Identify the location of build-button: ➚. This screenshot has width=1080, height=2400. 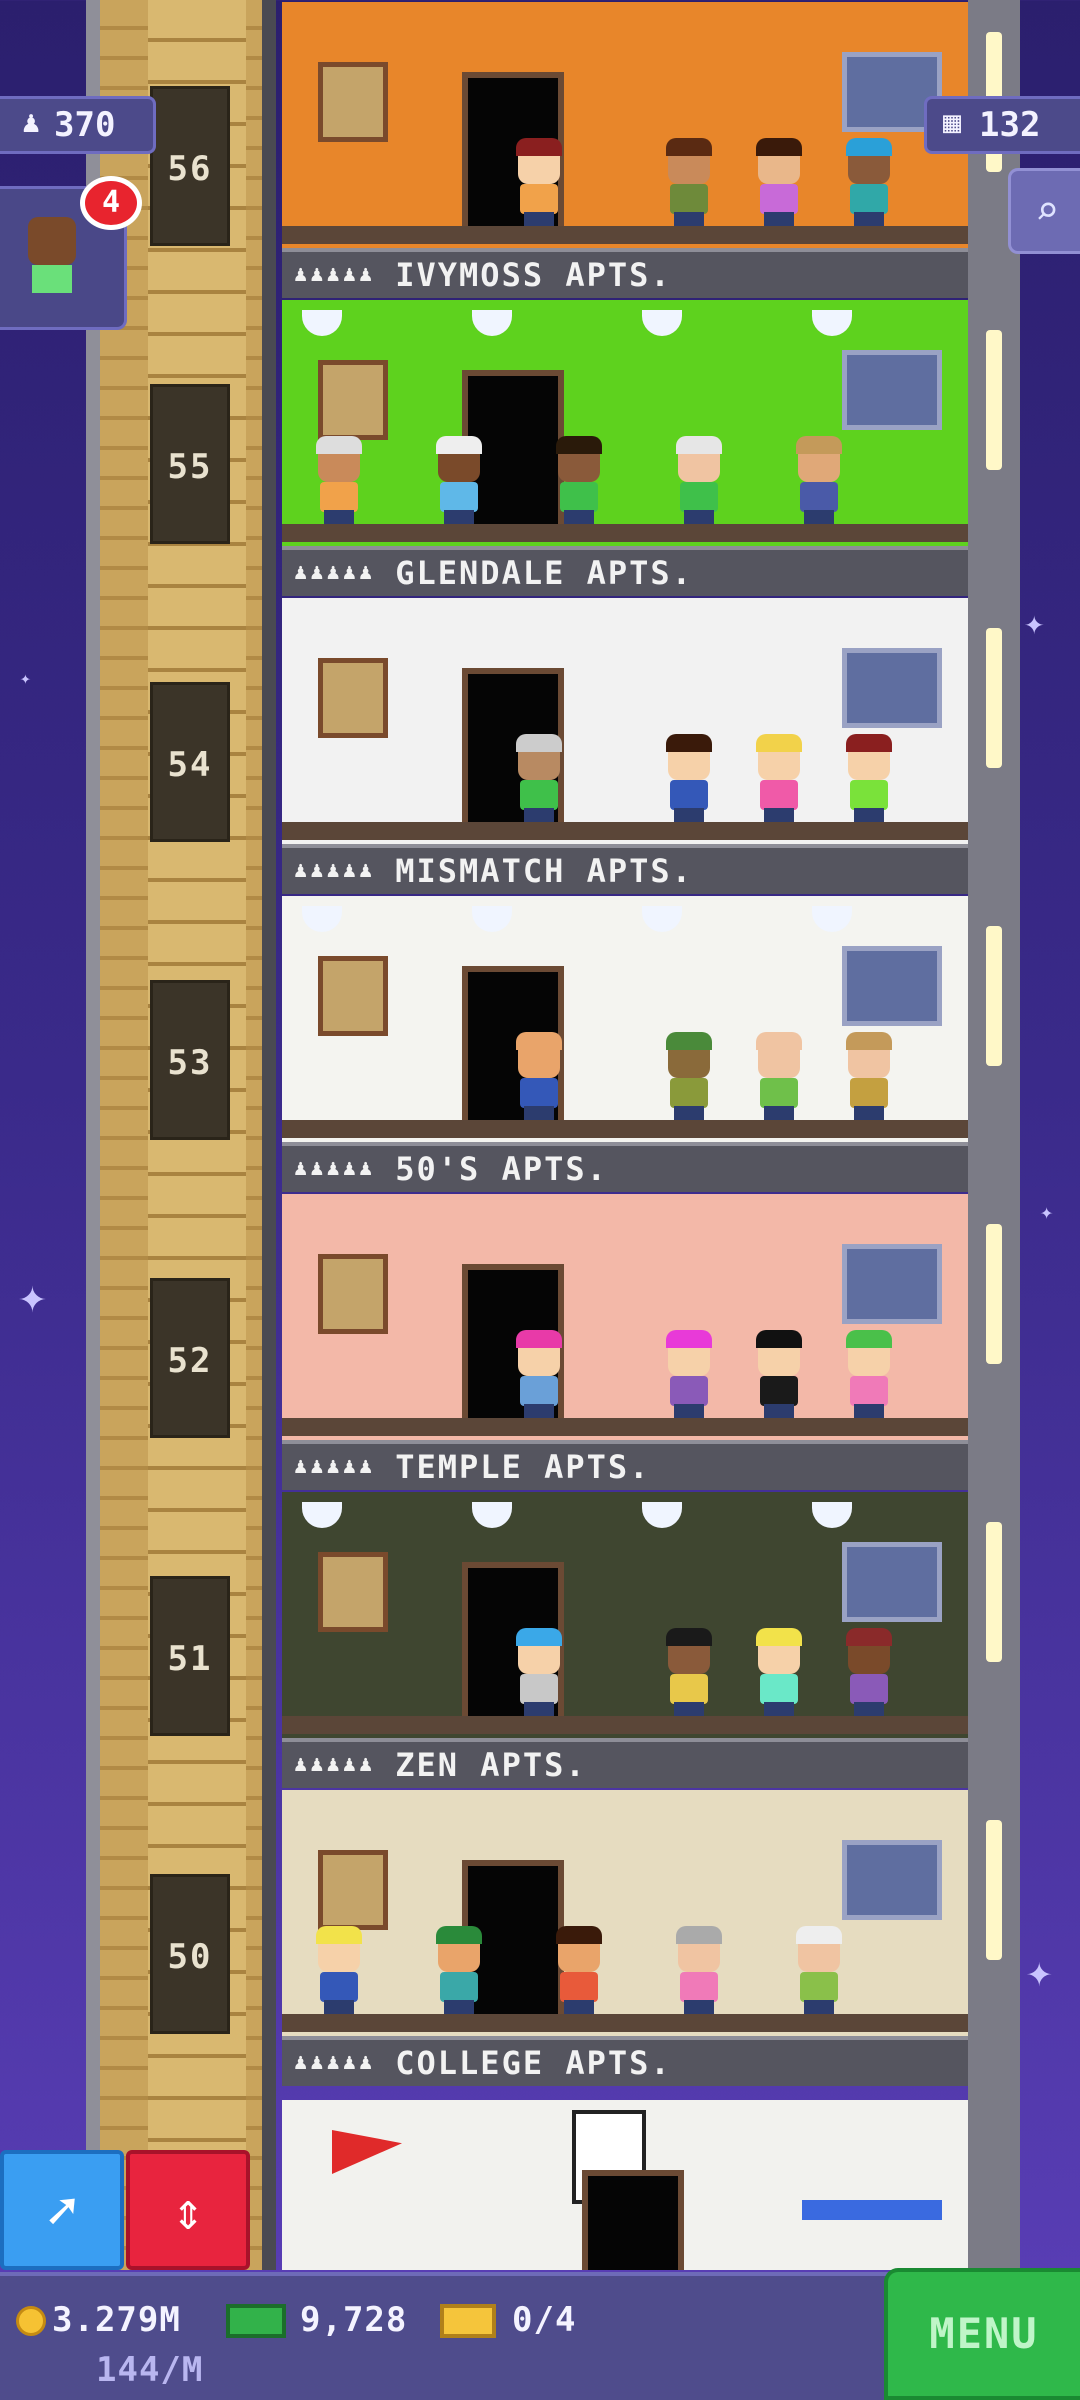
(62, 2210).